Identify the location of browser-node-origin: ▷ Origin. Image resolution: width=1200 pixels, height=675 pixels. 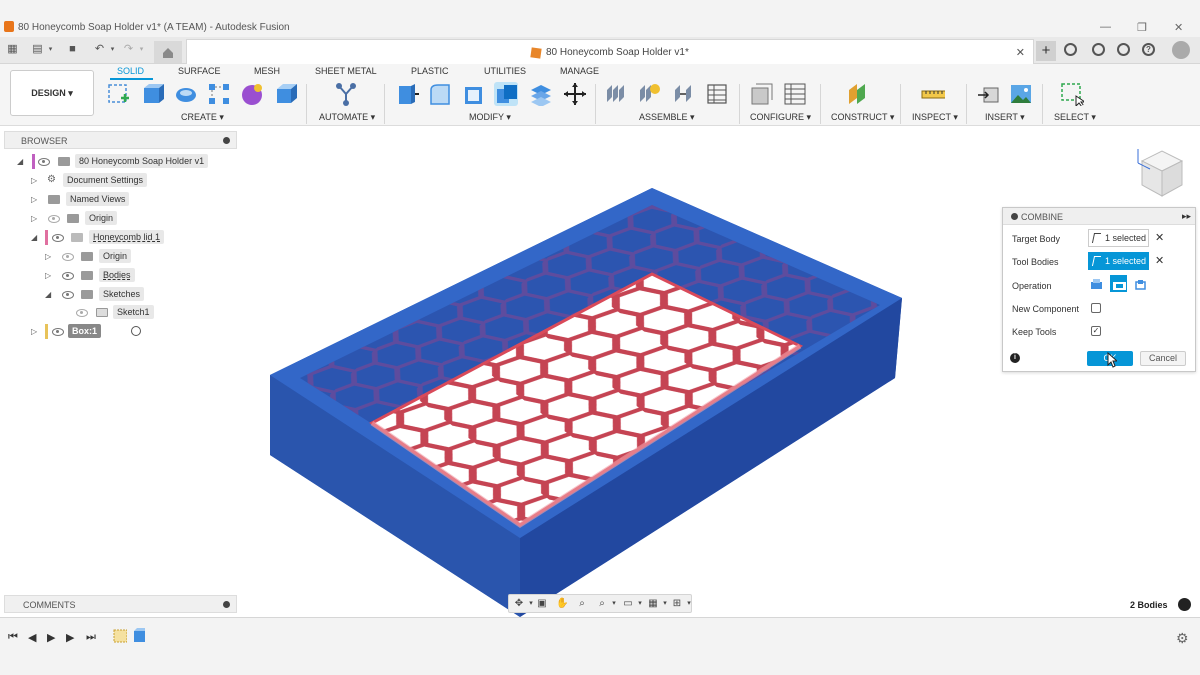
(120, 219).